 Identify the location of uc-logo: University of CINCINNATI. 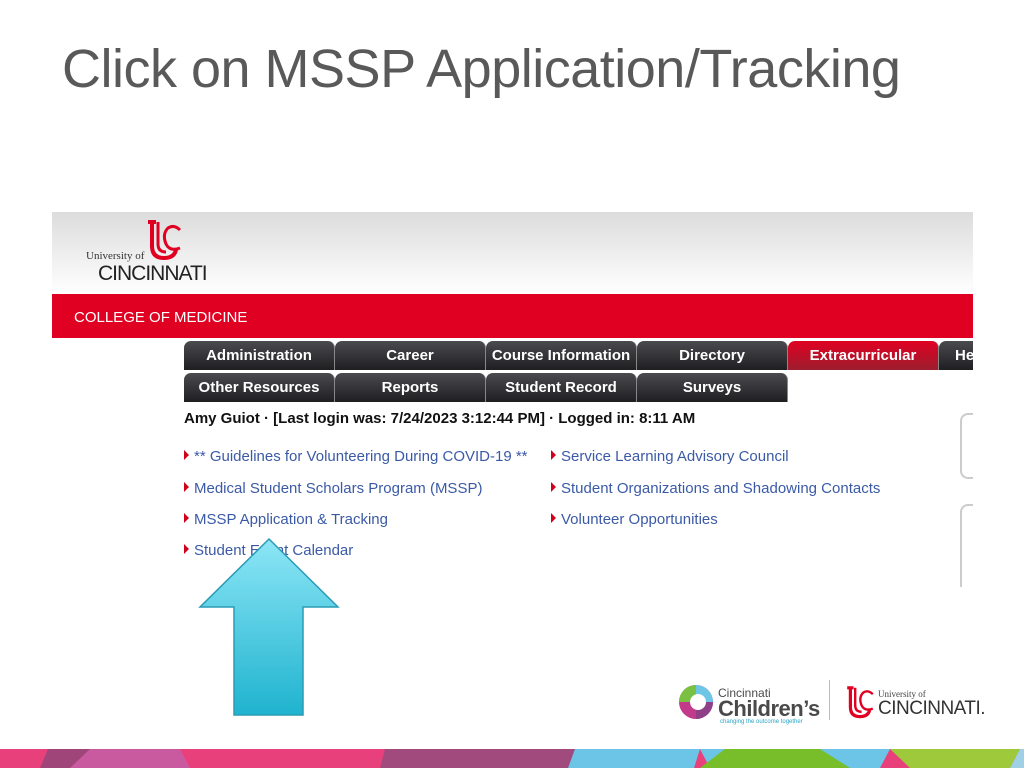
(147, 255).